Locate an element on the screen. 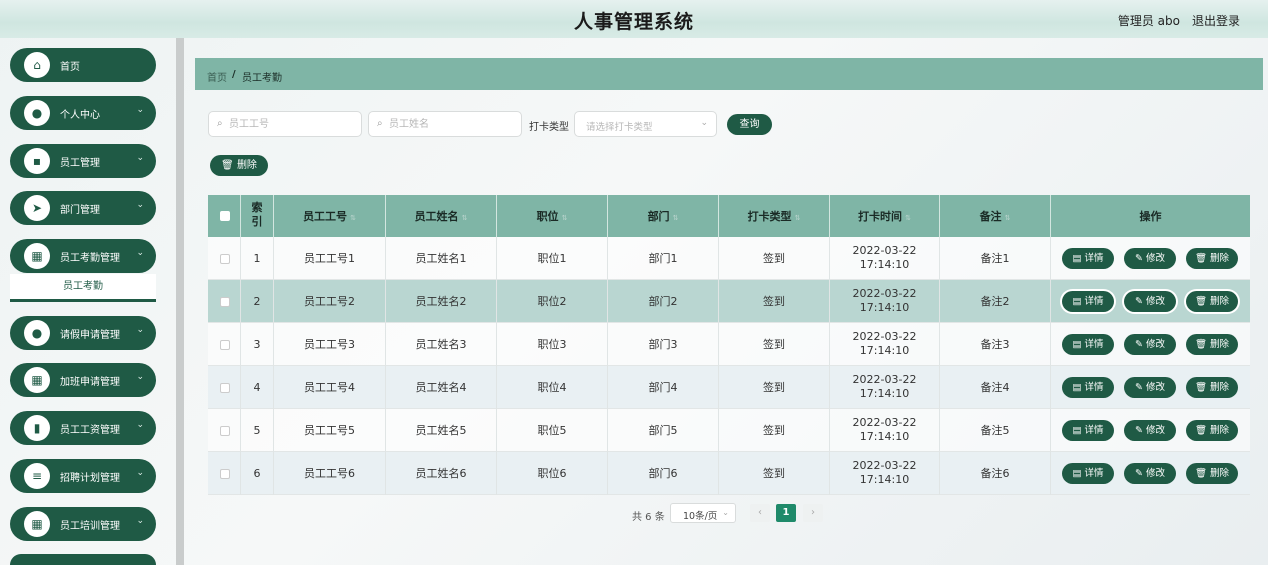 This screenshot has width=1268, height=565. header-punch-time: 打卡时间 ⇅ is located at coordinates (885, 216).